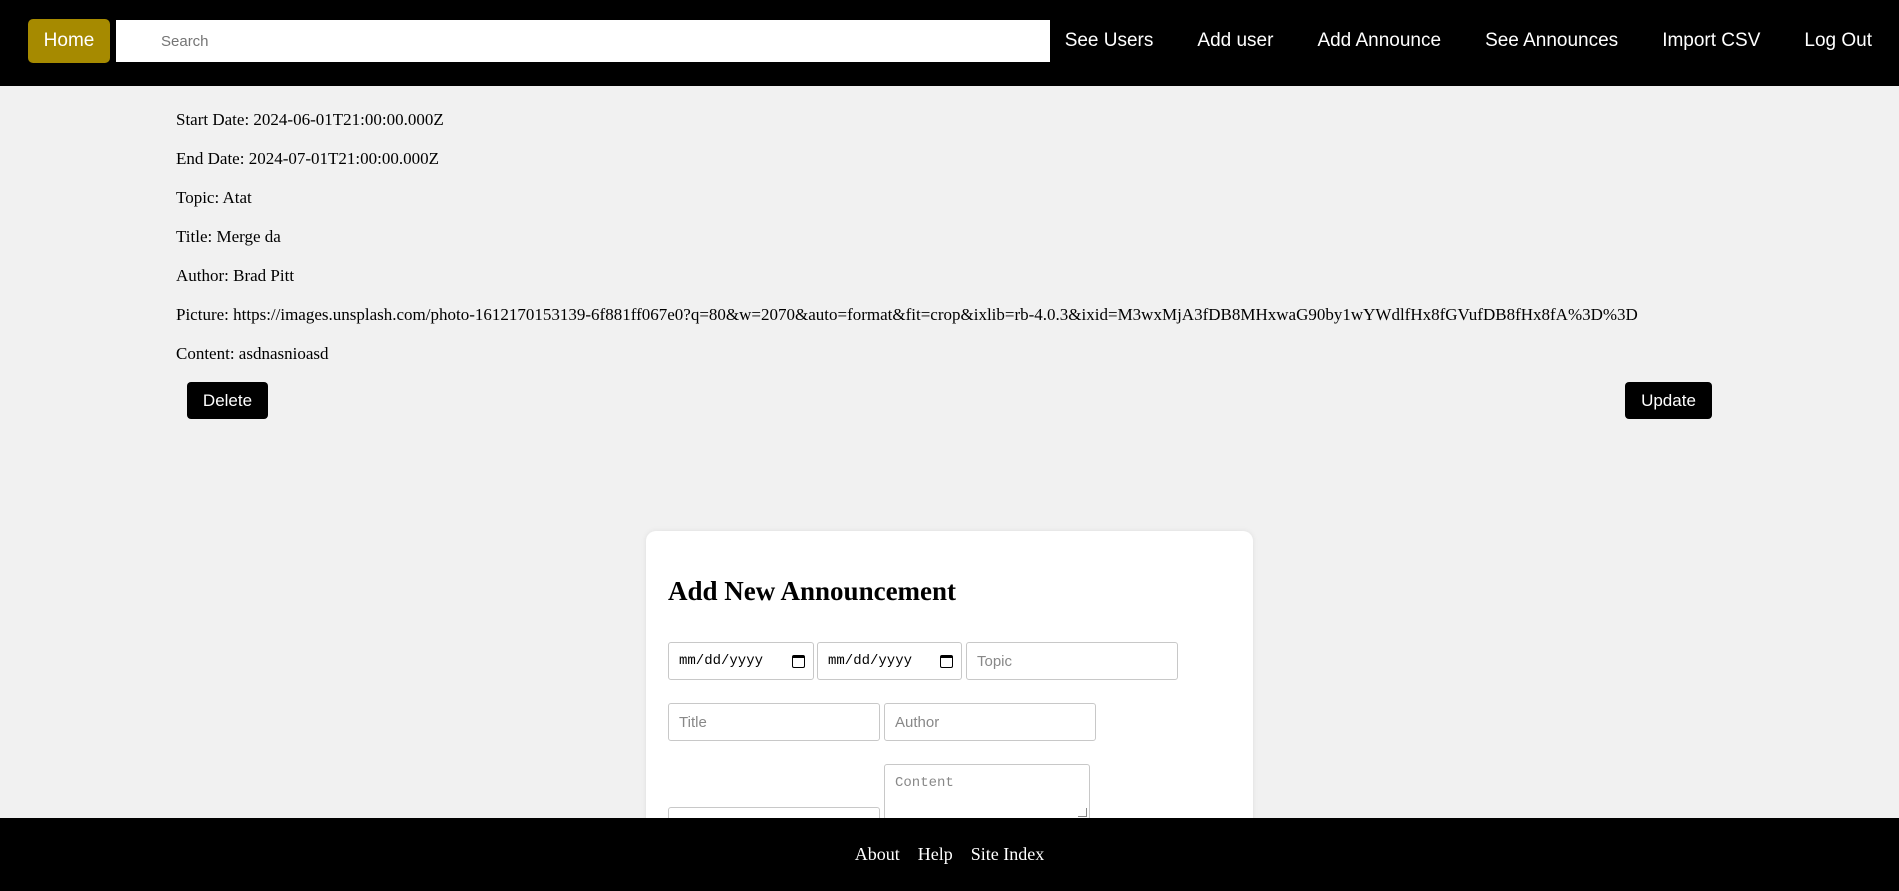  What do you see at coordinates (990, 722) in the screenshot?
I see `author-input: Author` at bounding box center [990, 722].